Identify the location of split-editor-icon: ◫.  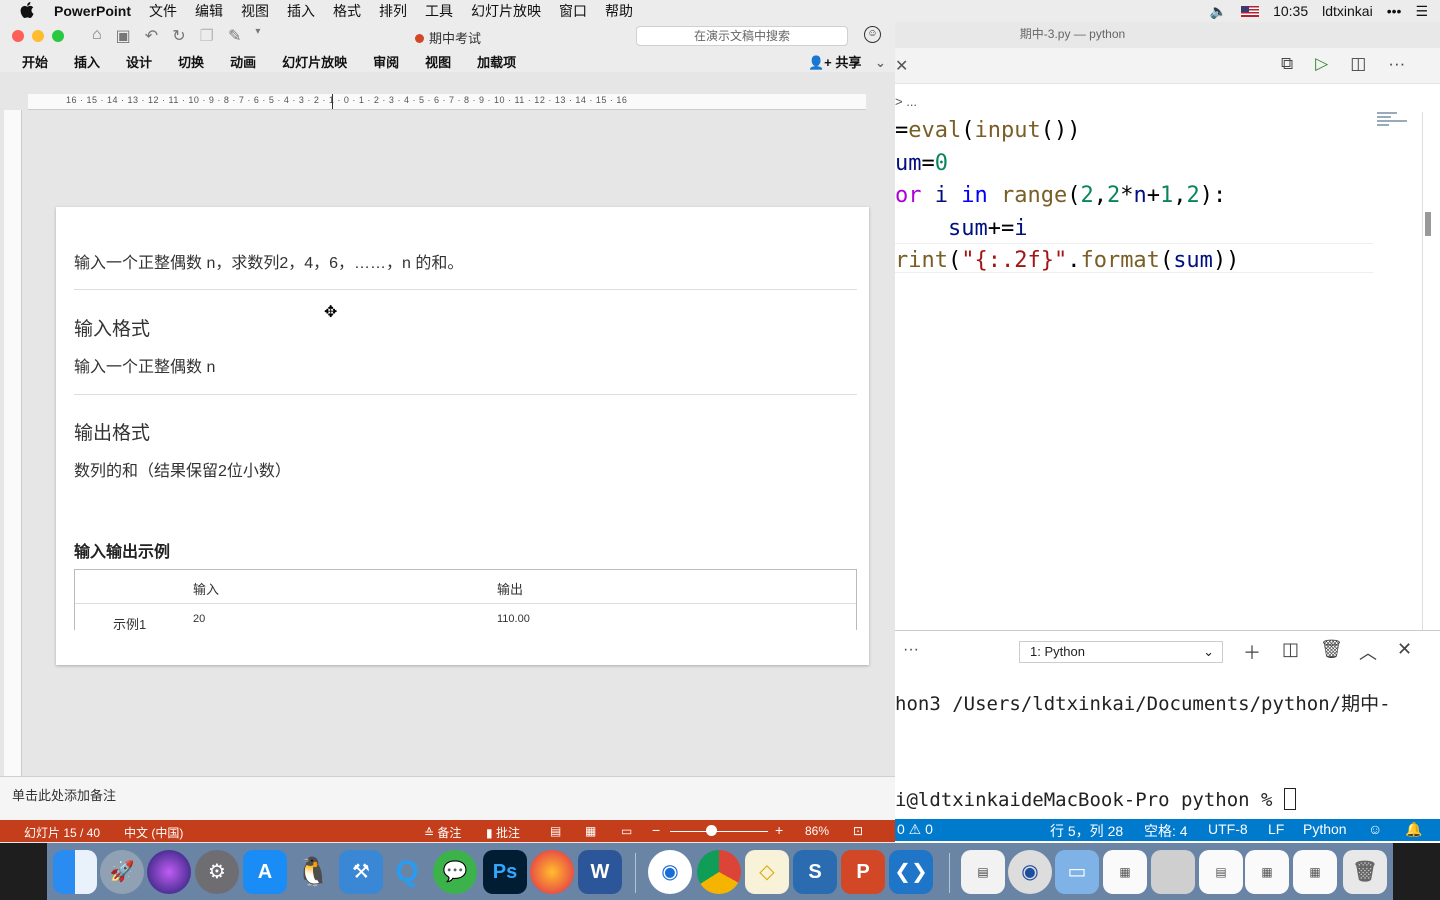
(1358, 64).